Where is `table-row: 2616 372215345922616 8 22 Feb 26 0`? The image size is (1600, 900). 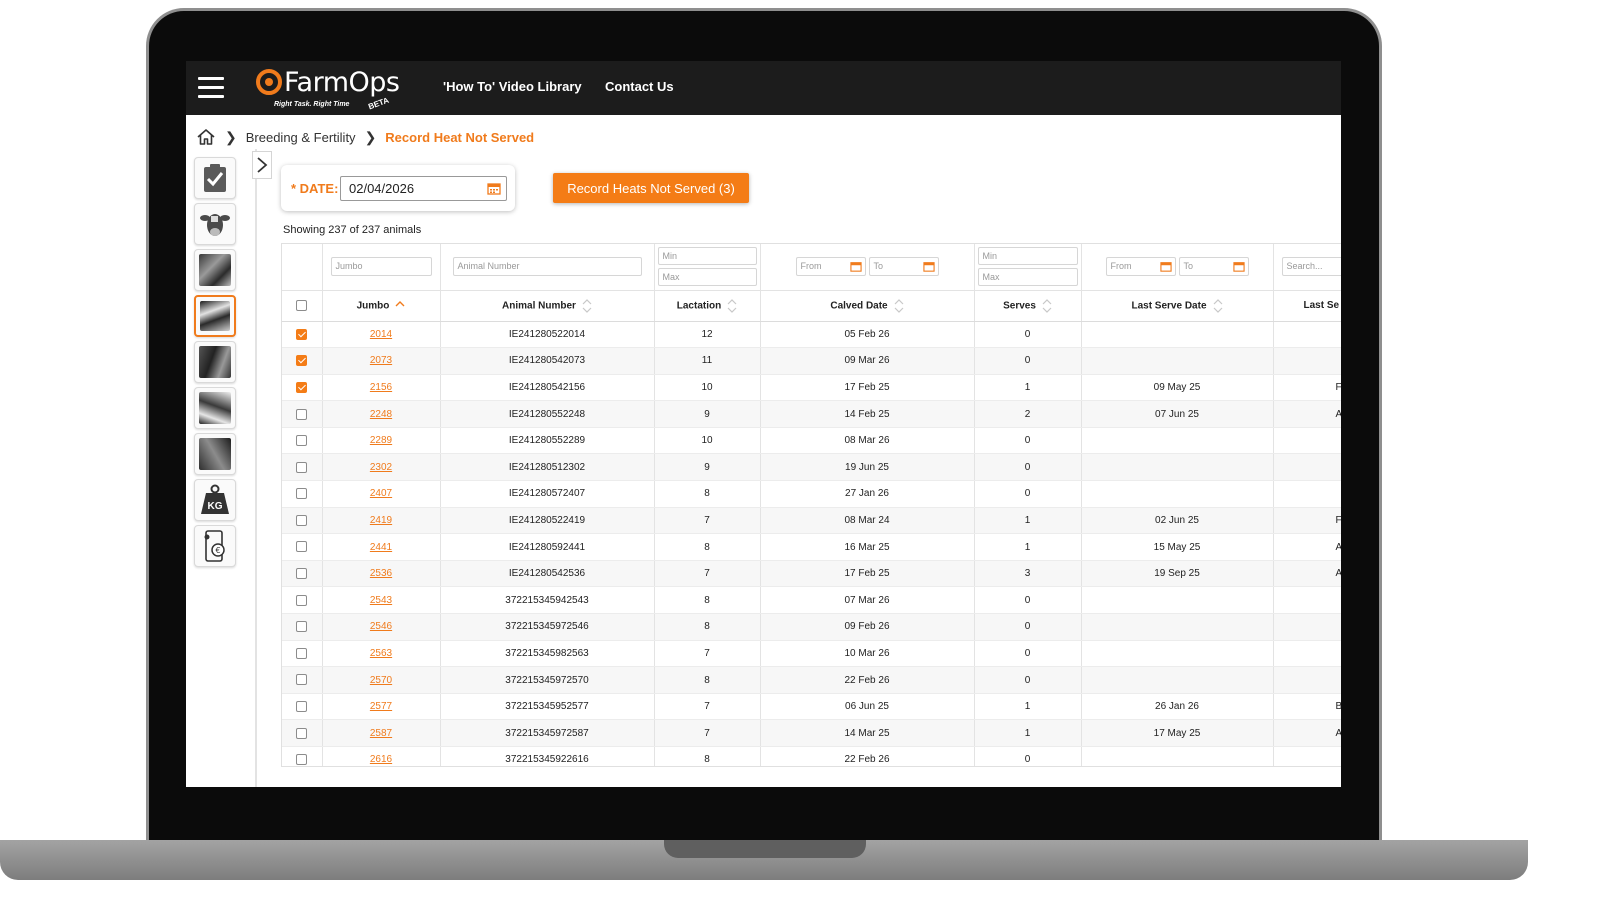
table-row: 2616 372215345922616 8 22 Feb 26 0 is located at coordinates (811, 756).